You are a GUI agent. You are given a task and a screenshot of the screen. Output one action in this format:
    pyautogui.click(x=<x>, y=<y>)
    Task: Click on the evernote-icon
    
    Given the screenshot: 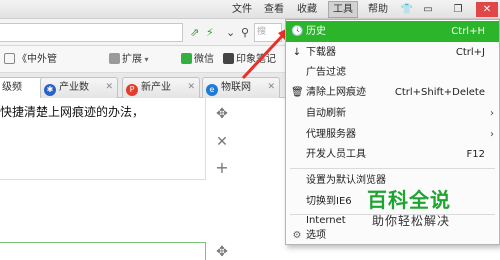 What is the action you would take?
    pyautogui.click(x=228, y=58)
    